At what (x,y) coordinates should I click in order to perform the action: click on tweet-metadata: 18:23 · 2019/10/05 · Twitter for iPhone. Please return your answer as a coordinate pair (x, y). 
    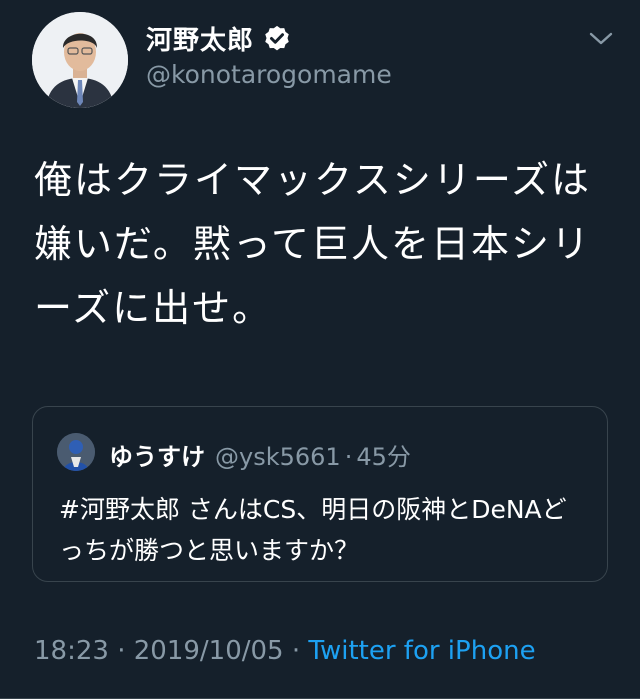
    Looking at the image, I should click on (285, 651).